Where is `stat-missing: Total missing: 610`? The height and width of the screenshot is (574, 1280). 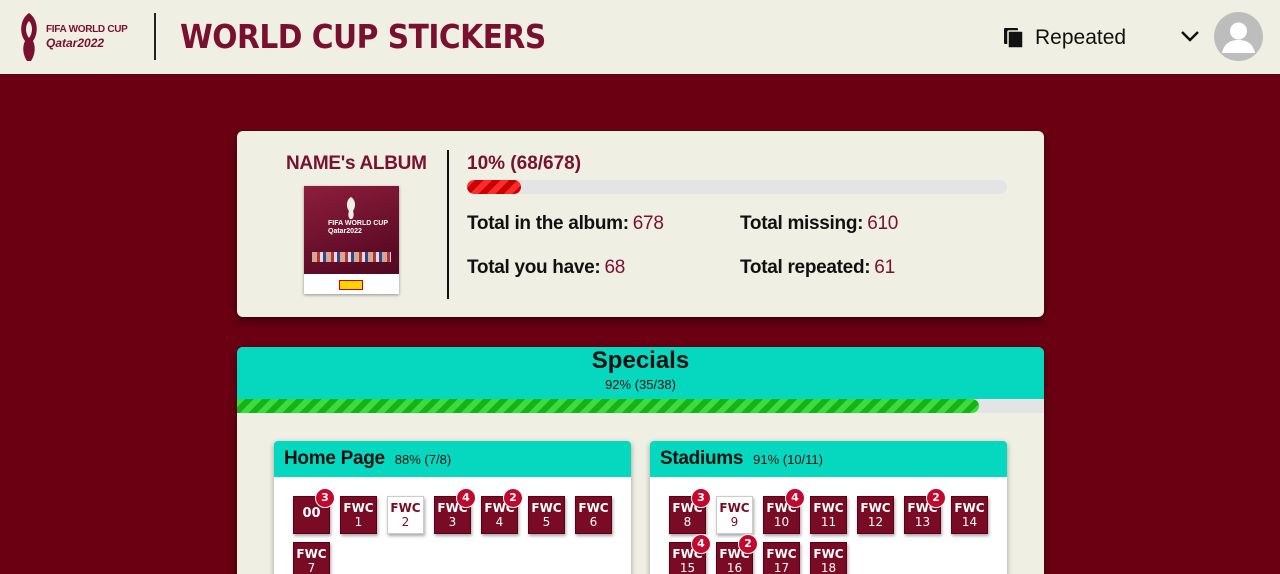 stat-missing: Total missing: 610 is located at coordinates (819, 224).